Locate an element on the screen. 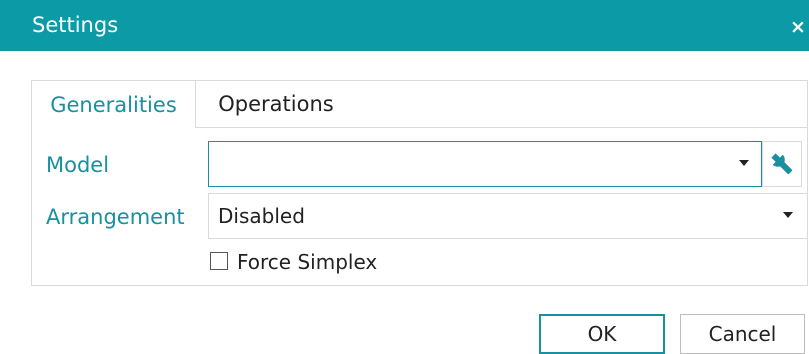 Image resolution: width=809 pixels, height=354 pixels. tab-generalities: Generalities is located at coordinates (113, 104).